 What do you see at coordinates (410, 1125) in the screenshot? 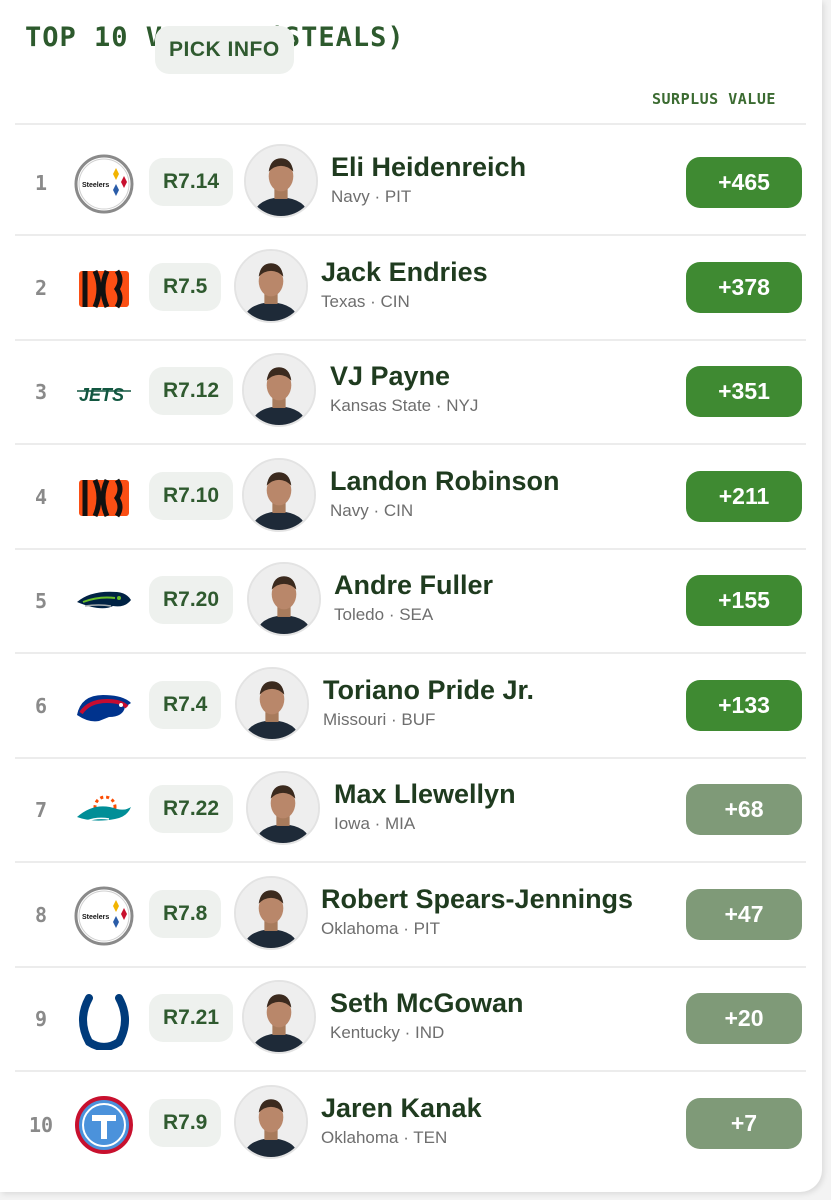
I see `player-row: 10 R7.9 Jaren Kanak Oklahoma · TEN +7` at bounding box center [410, 1125].